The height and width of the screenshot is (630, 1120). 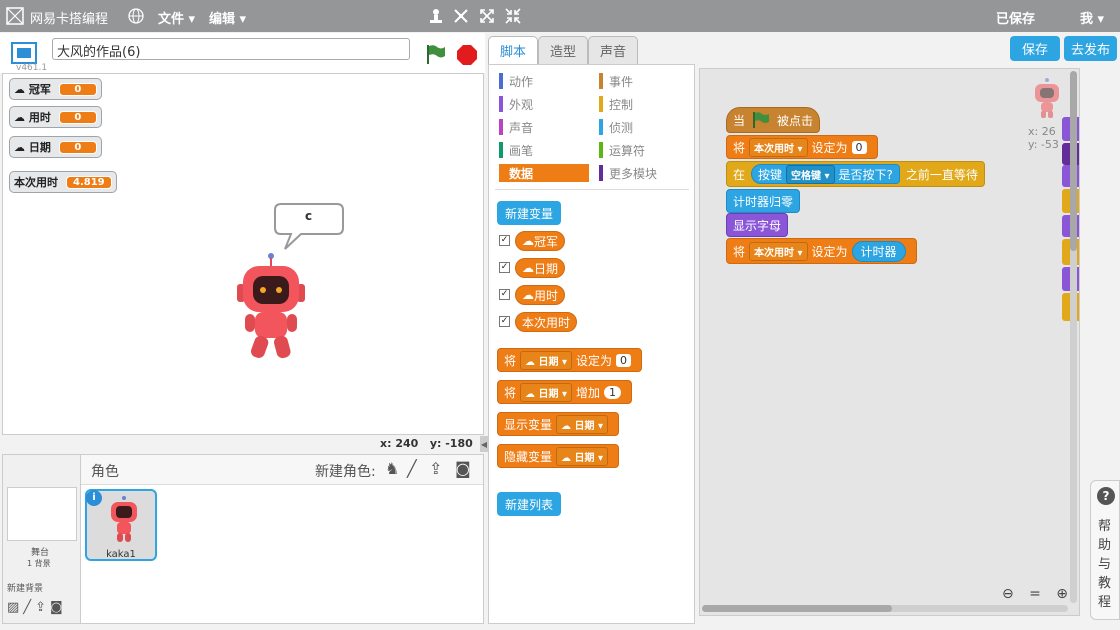 What do you see at coordinates (467, 55) in the screenshot?
I see `stop-icon` at bounding box center [467, 55].